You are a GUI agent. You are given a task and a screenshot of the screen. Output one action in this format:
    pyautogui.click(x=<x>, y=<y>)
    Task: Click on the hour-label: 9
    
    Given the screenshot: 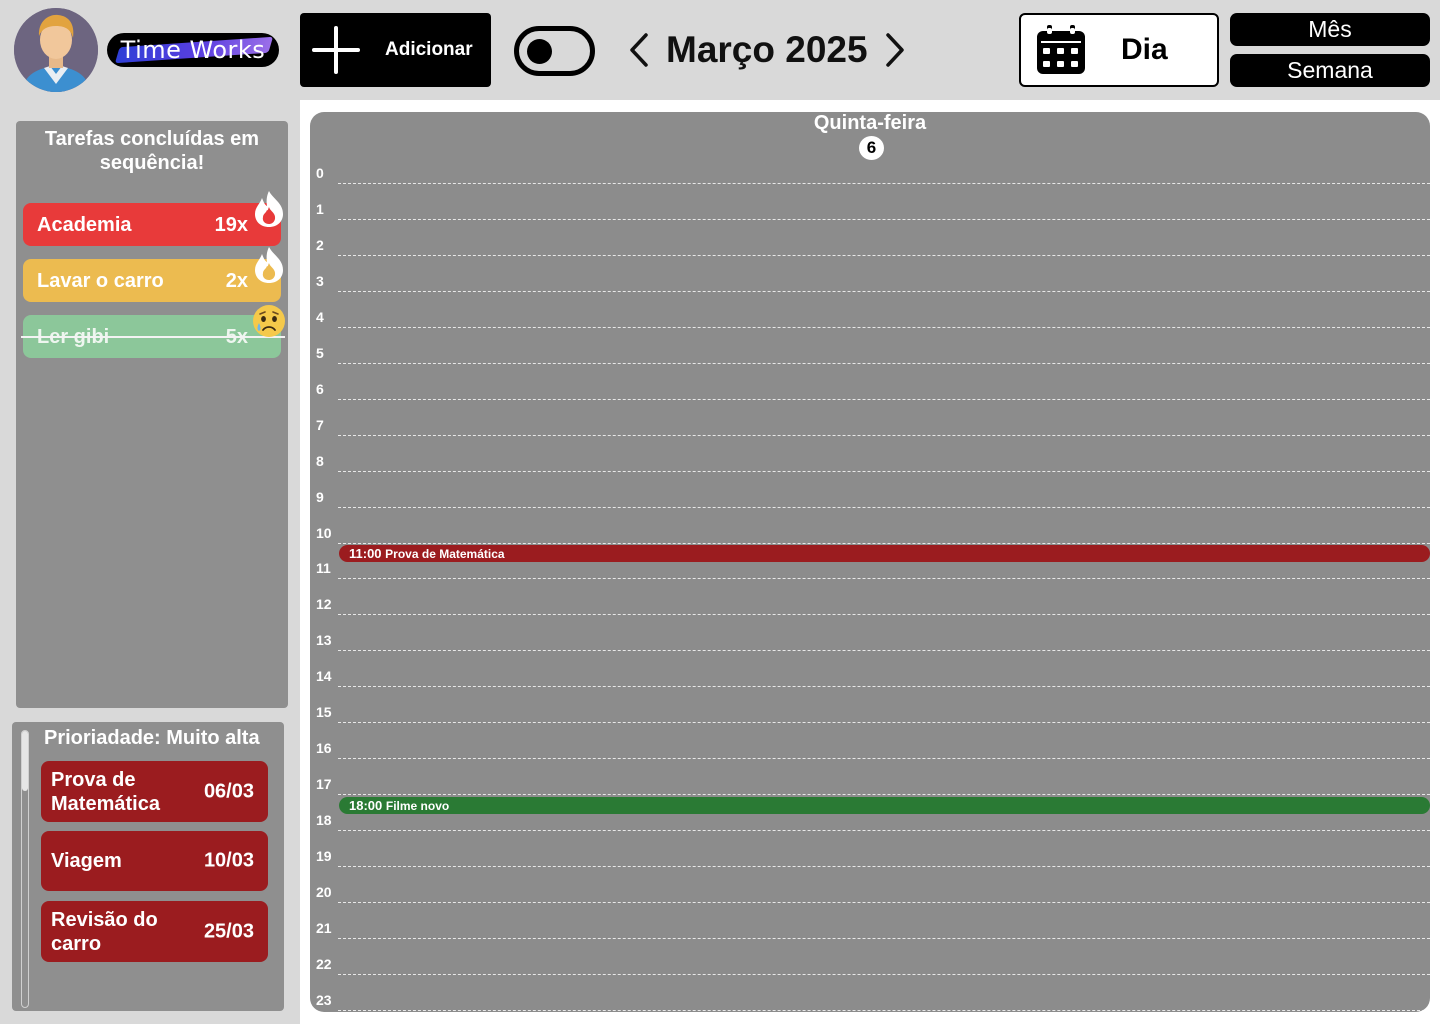 What is the action you would take?
    pyautogui.click(x=320, y=496)
    